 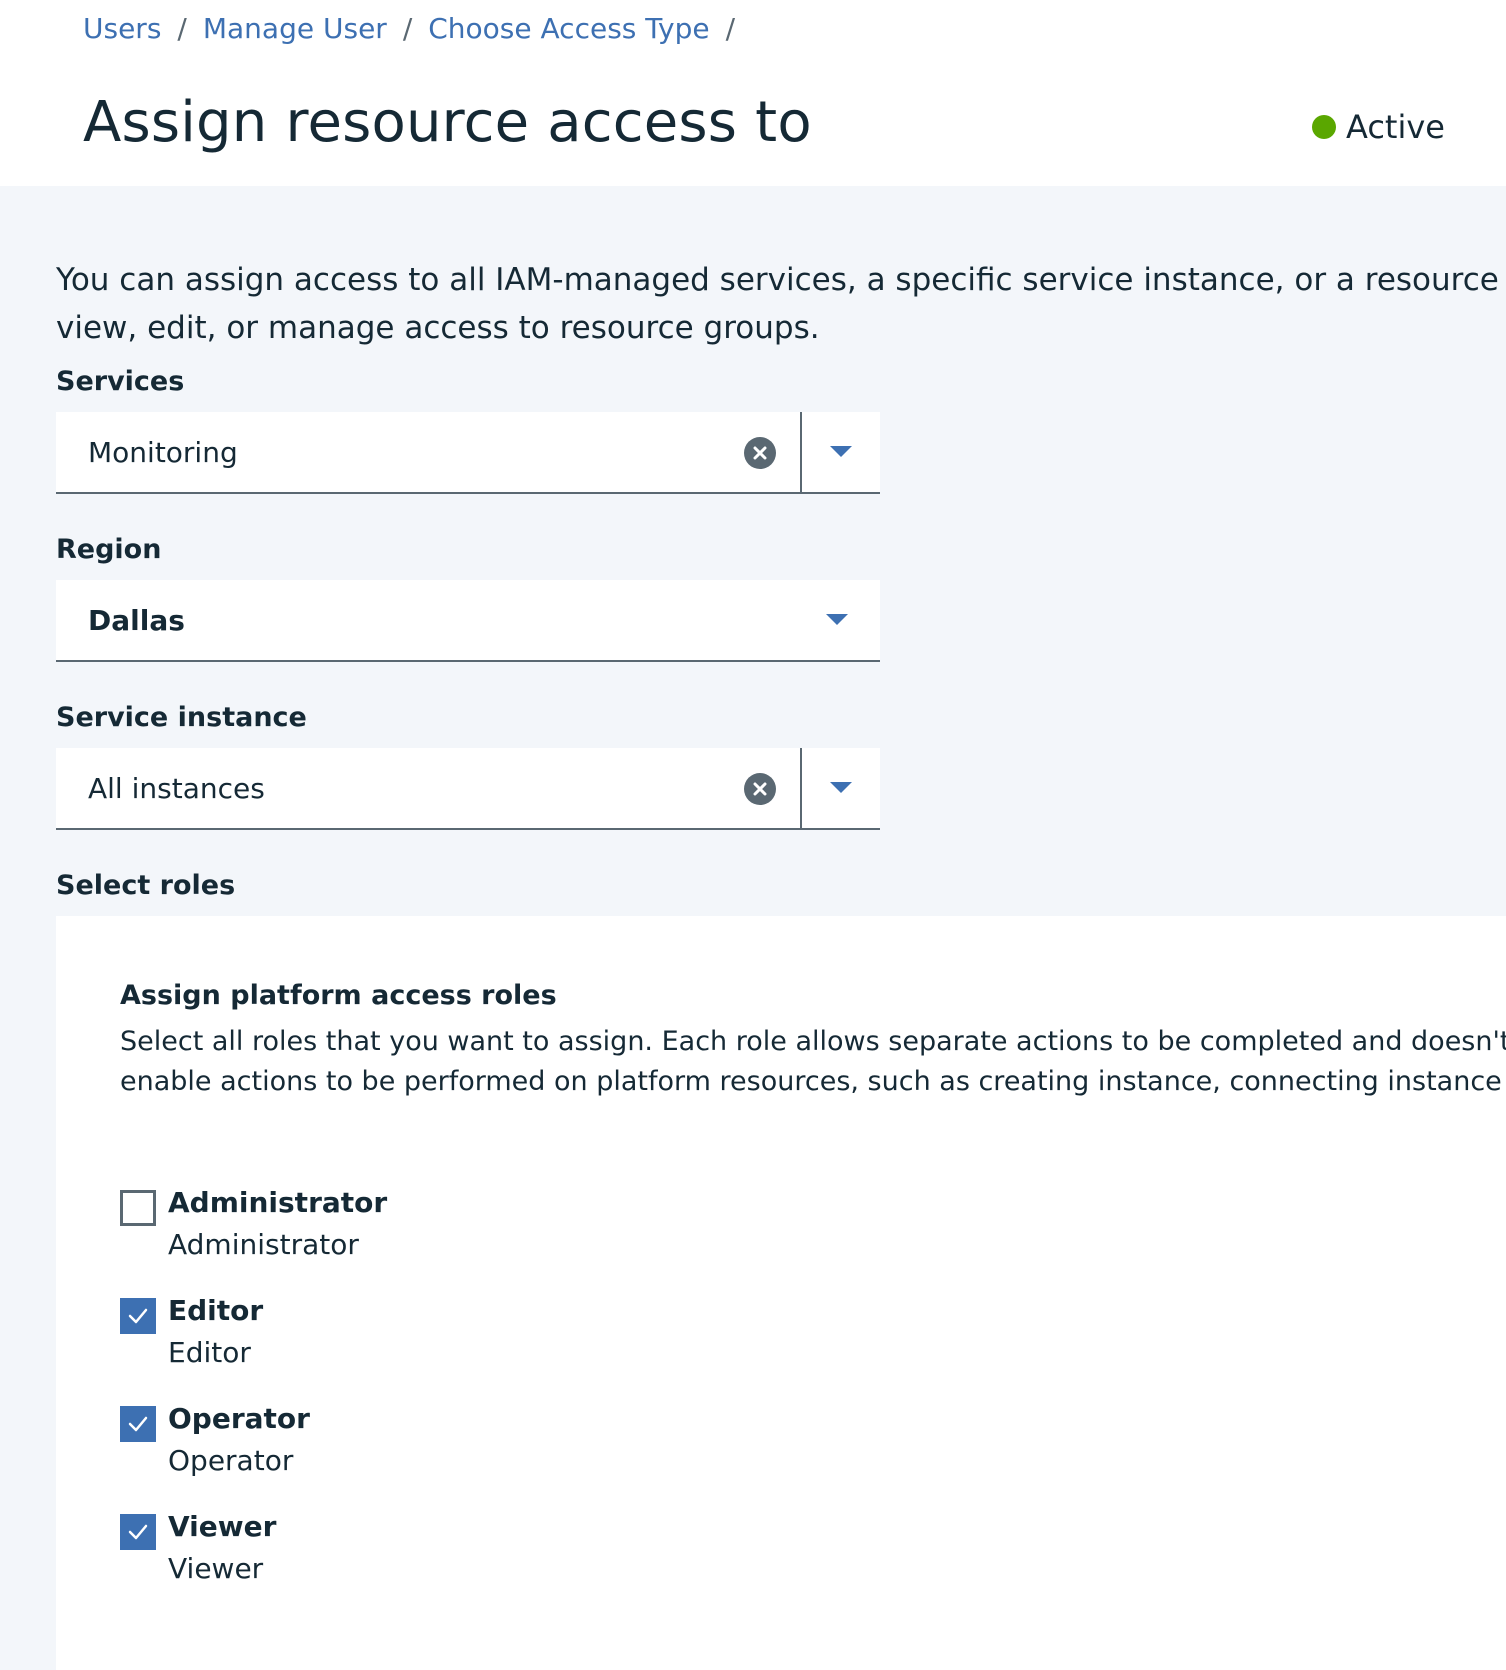 I want to click on service-instance-combobox: All instances, so click(x=468, y=789).